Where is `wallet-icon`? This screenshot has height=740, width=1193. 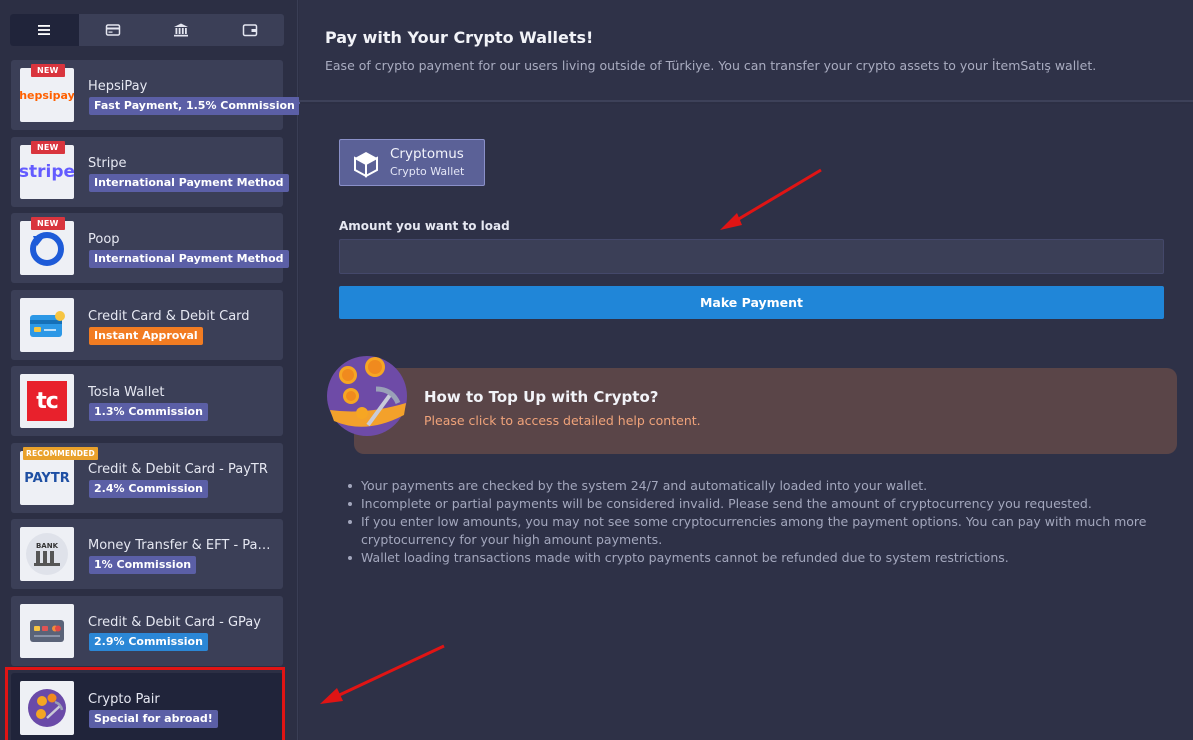 wallet-icon is located at coordinates (249, 30).